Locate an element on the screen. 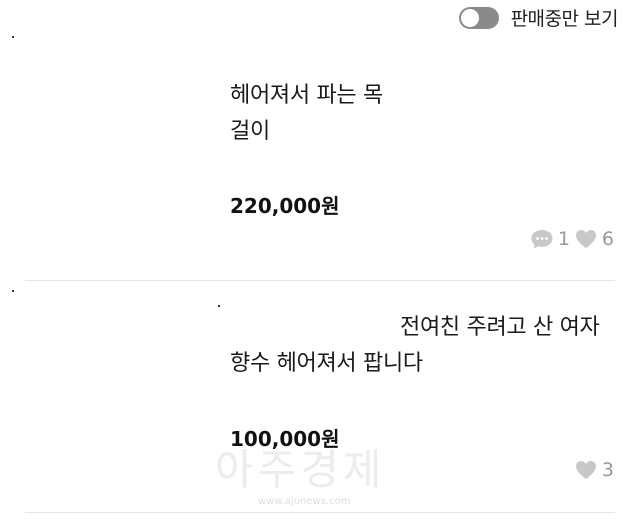 The height and width of the screenshot is (526, 640). listing-stats: 3 is located at coordinates (594, 470).